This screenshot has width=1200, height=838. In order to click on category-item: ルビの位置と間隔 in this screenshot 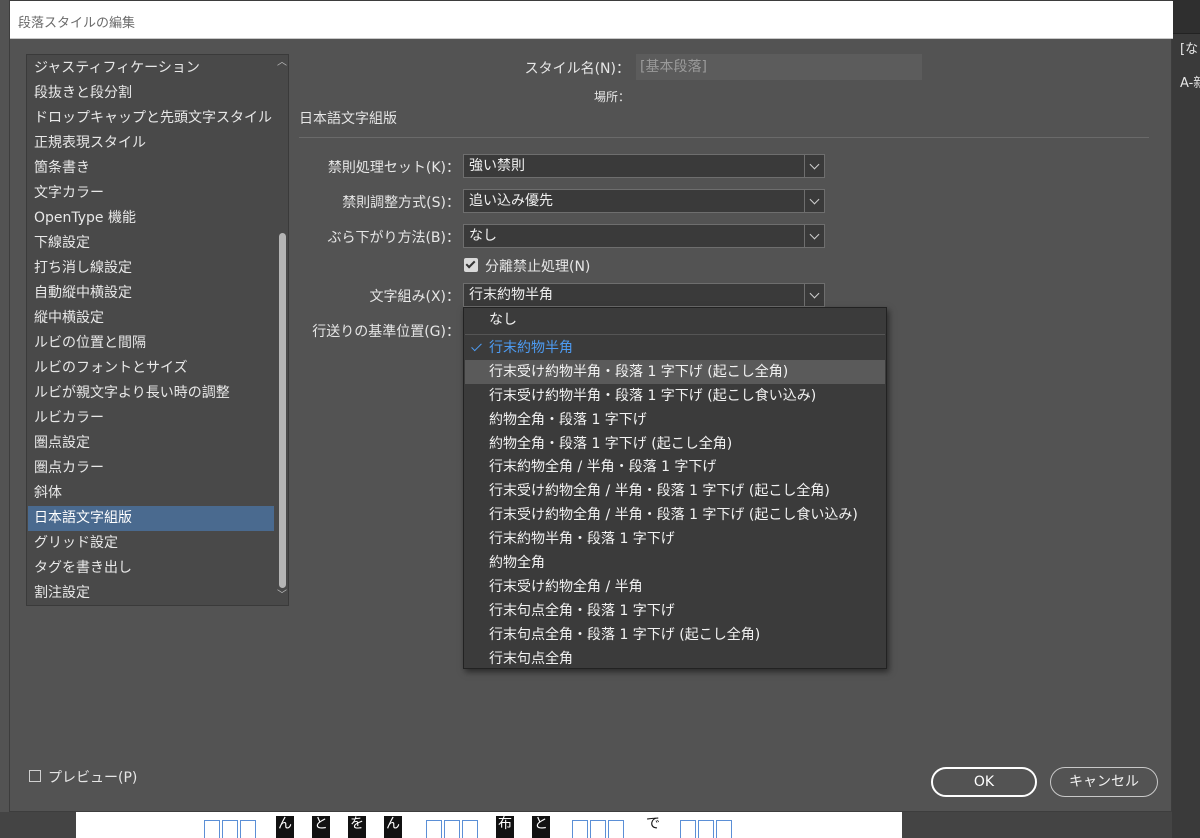, I will do `click(151, 343)`.